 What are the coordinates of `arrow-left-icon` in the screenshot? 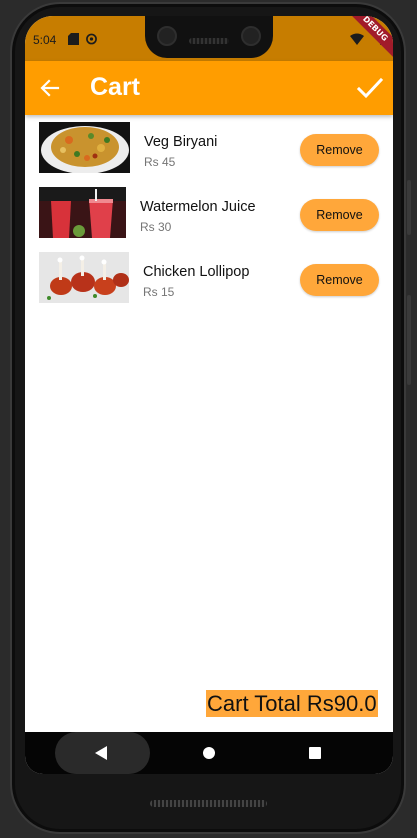 It's located at (50, 88).